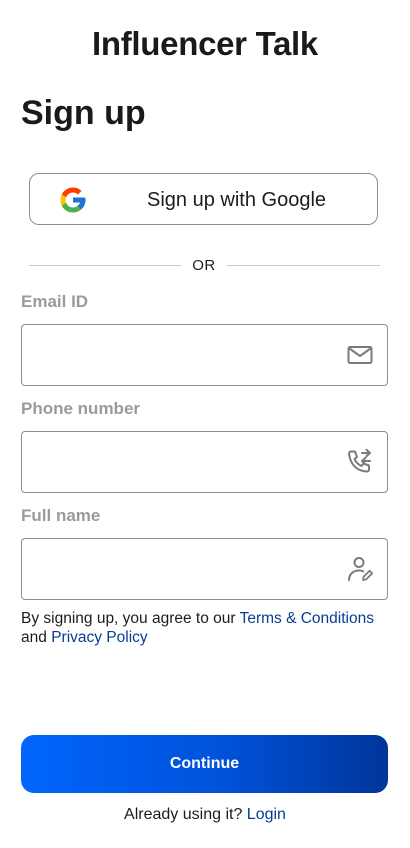 This screenshot has height=848, width=410. Describe the element at coordinates (183, 814) in the screenshot. I see `login-prompt-text: Already using it?` at that location.